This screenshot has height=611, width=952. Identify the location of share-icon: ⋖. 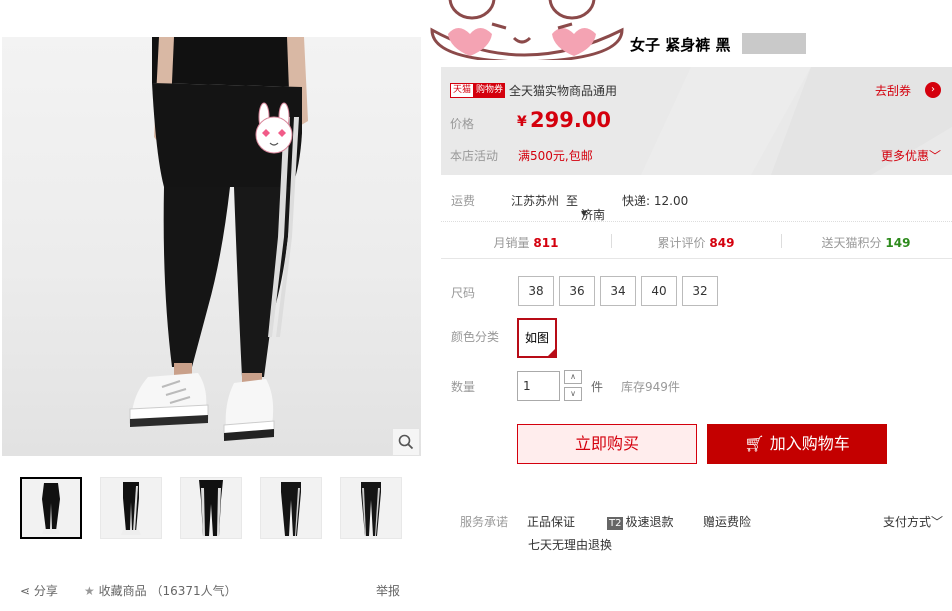
(25, 591).